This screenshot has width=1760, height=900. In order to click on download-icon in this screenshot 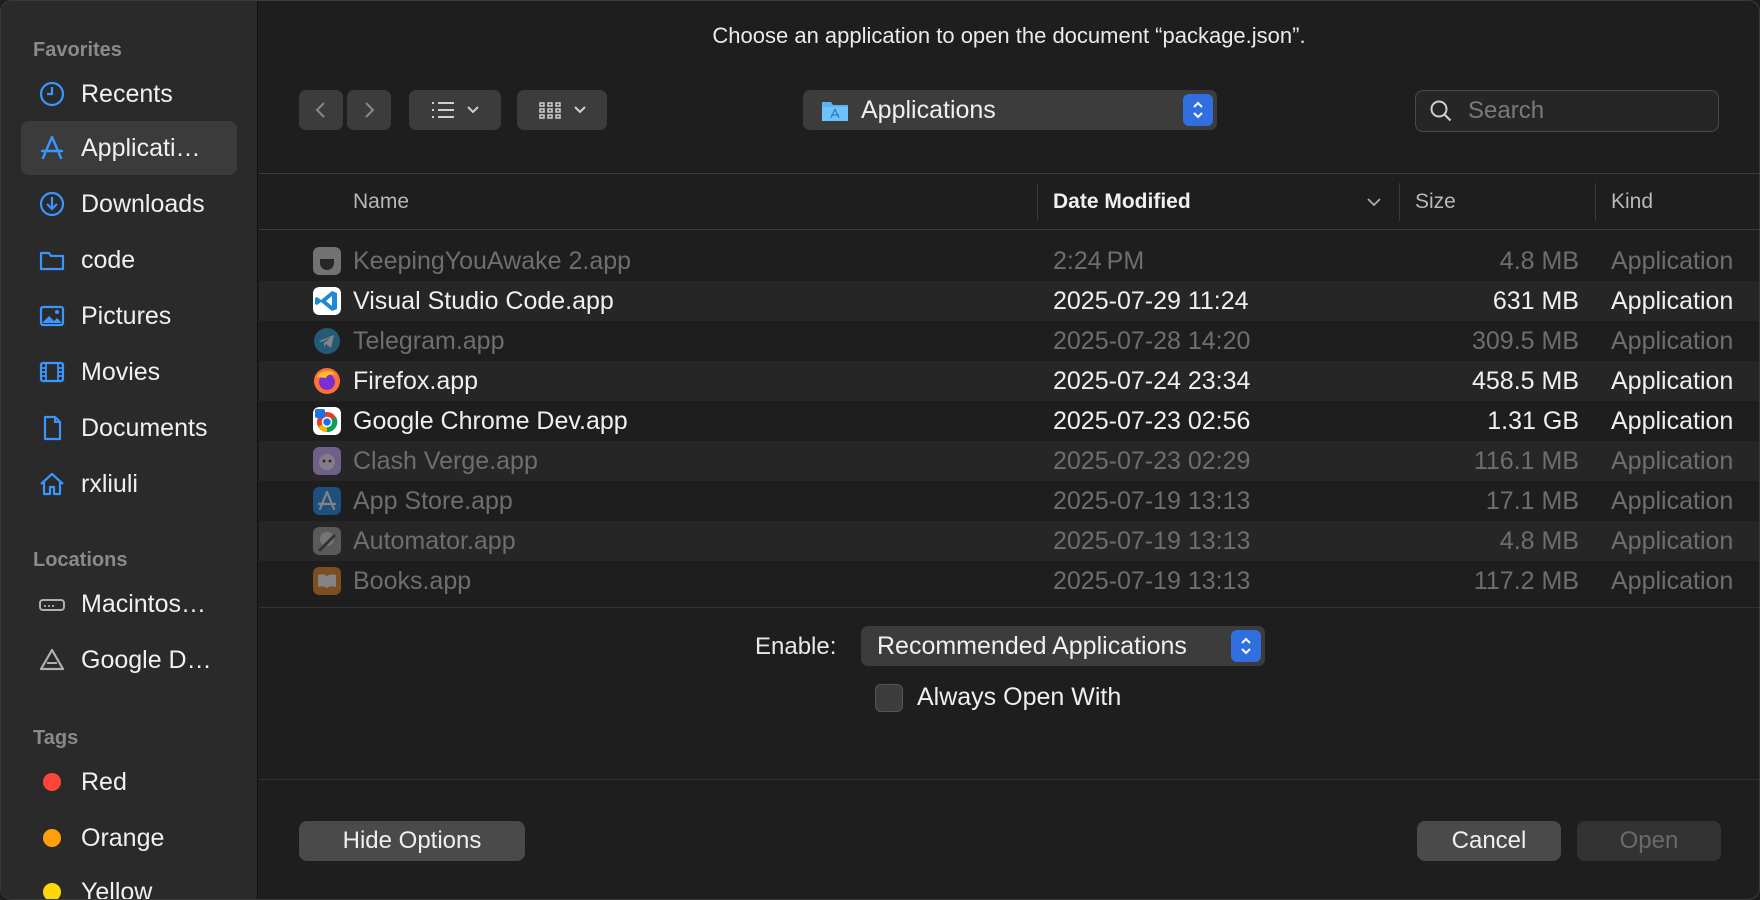, I will do `click(52, 204)`.